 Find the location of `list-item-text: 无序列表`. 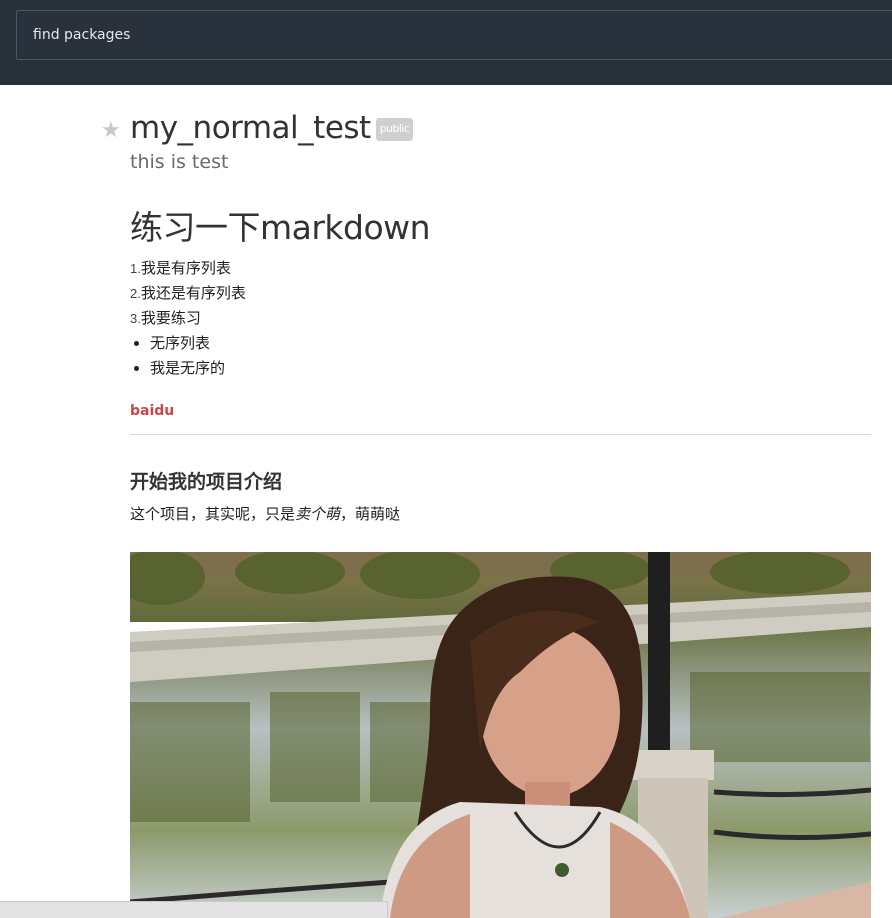

list-item-text: 无序列表 is located at coordinates (180, 343).